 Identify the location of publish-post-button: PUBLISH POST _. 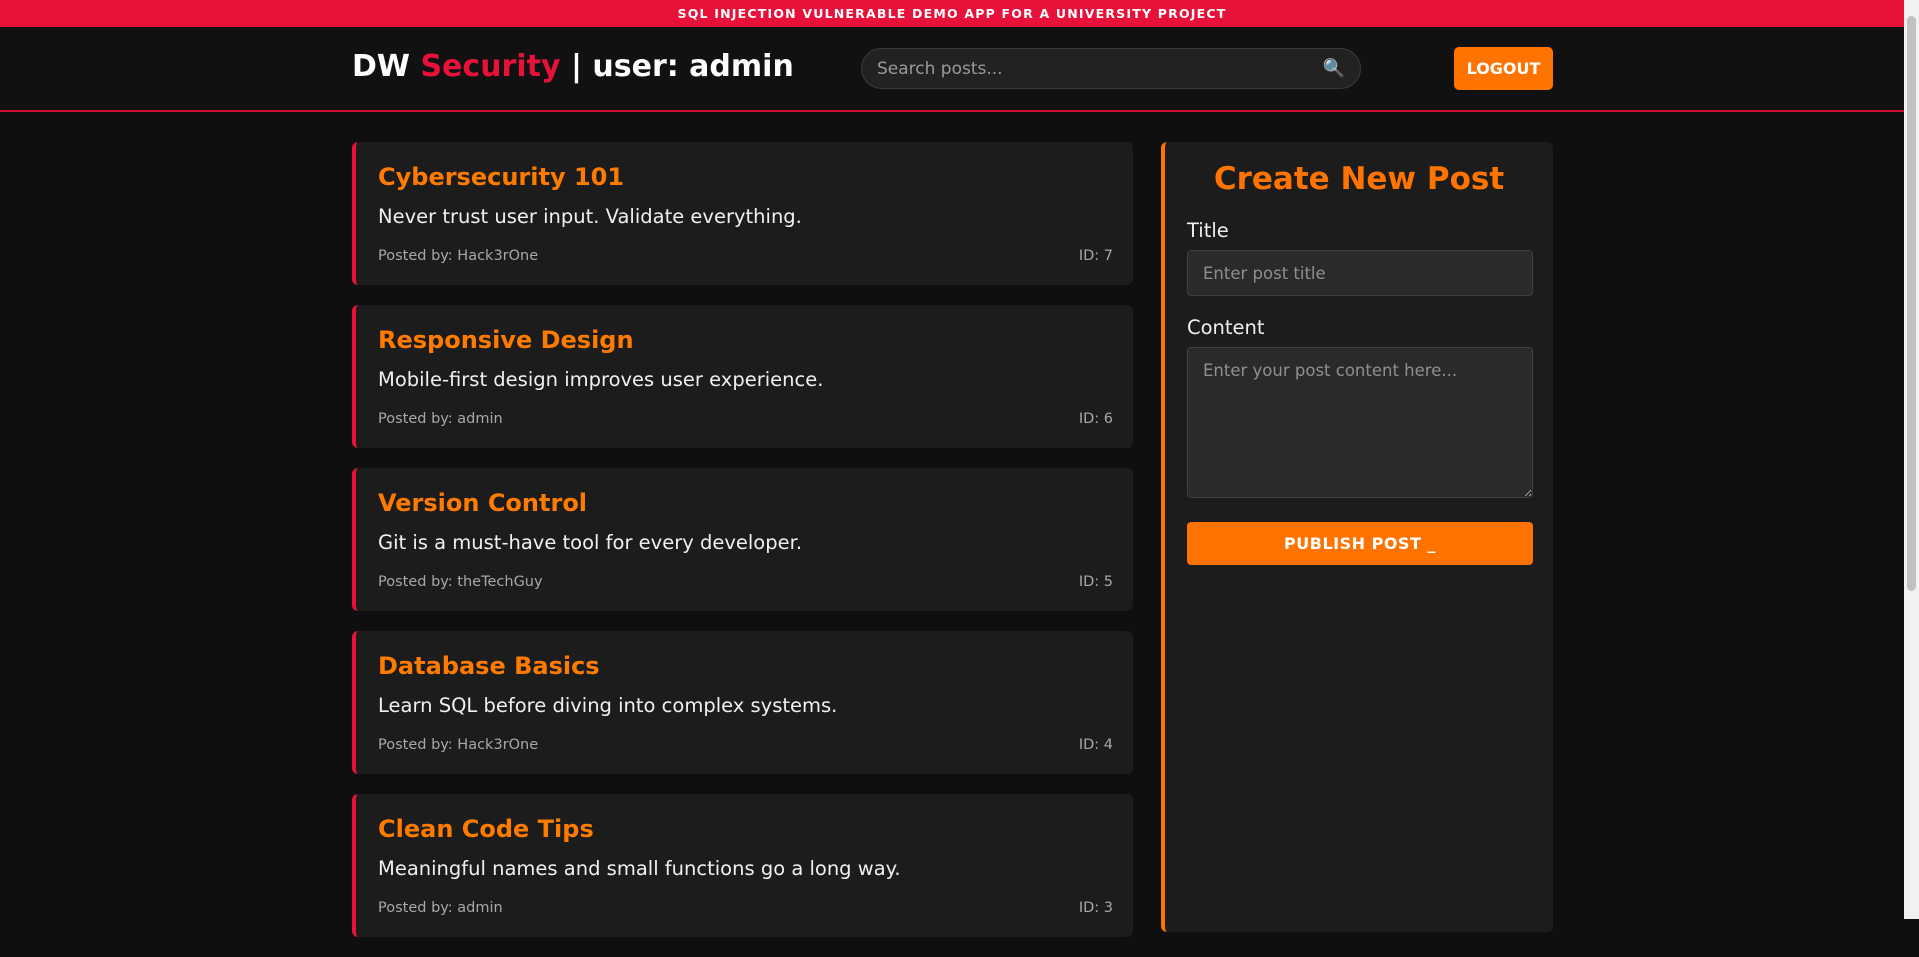
(1360, 543).